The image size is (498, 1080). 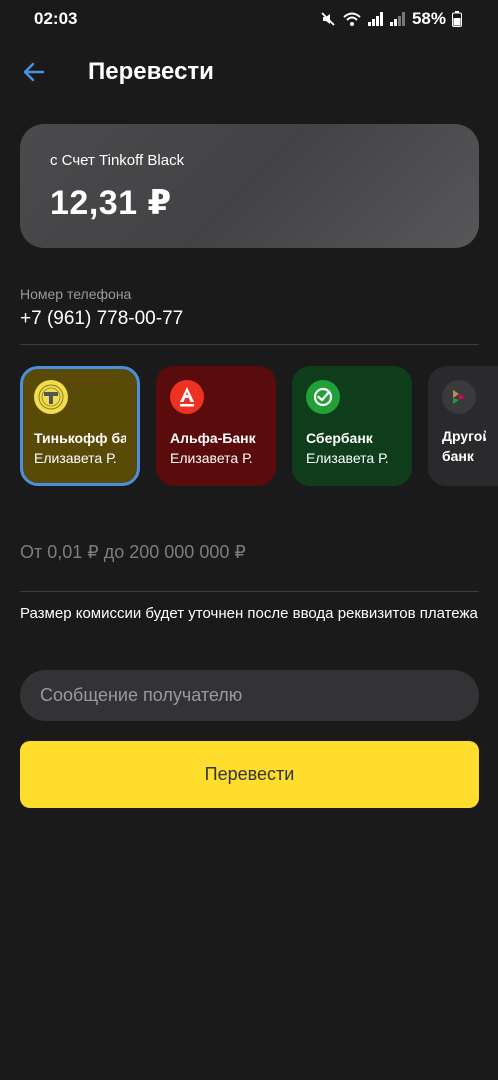 What do you see at coordinates (249, 344) in the screenshot?
I see `phone-divider` at bounding box center [249, 344].